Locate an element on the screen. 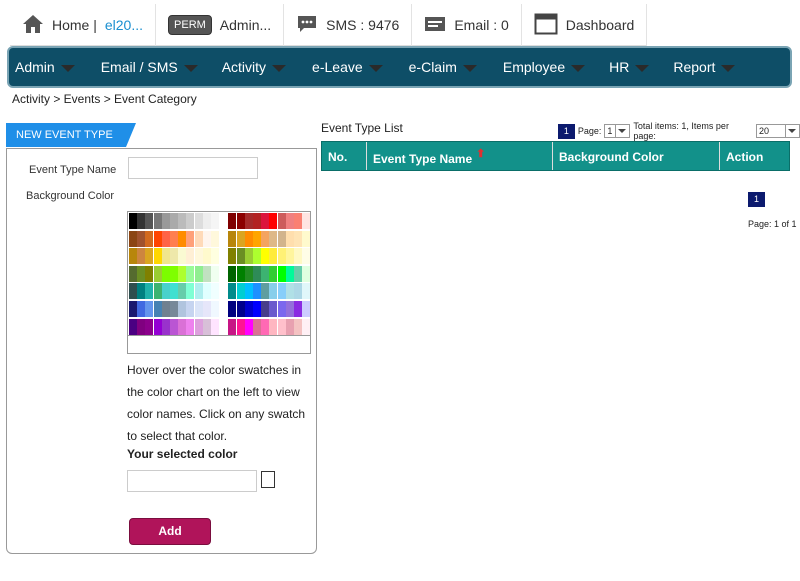 The image size is (800, 581). column-no: No. is located at coordinates (344, 156).